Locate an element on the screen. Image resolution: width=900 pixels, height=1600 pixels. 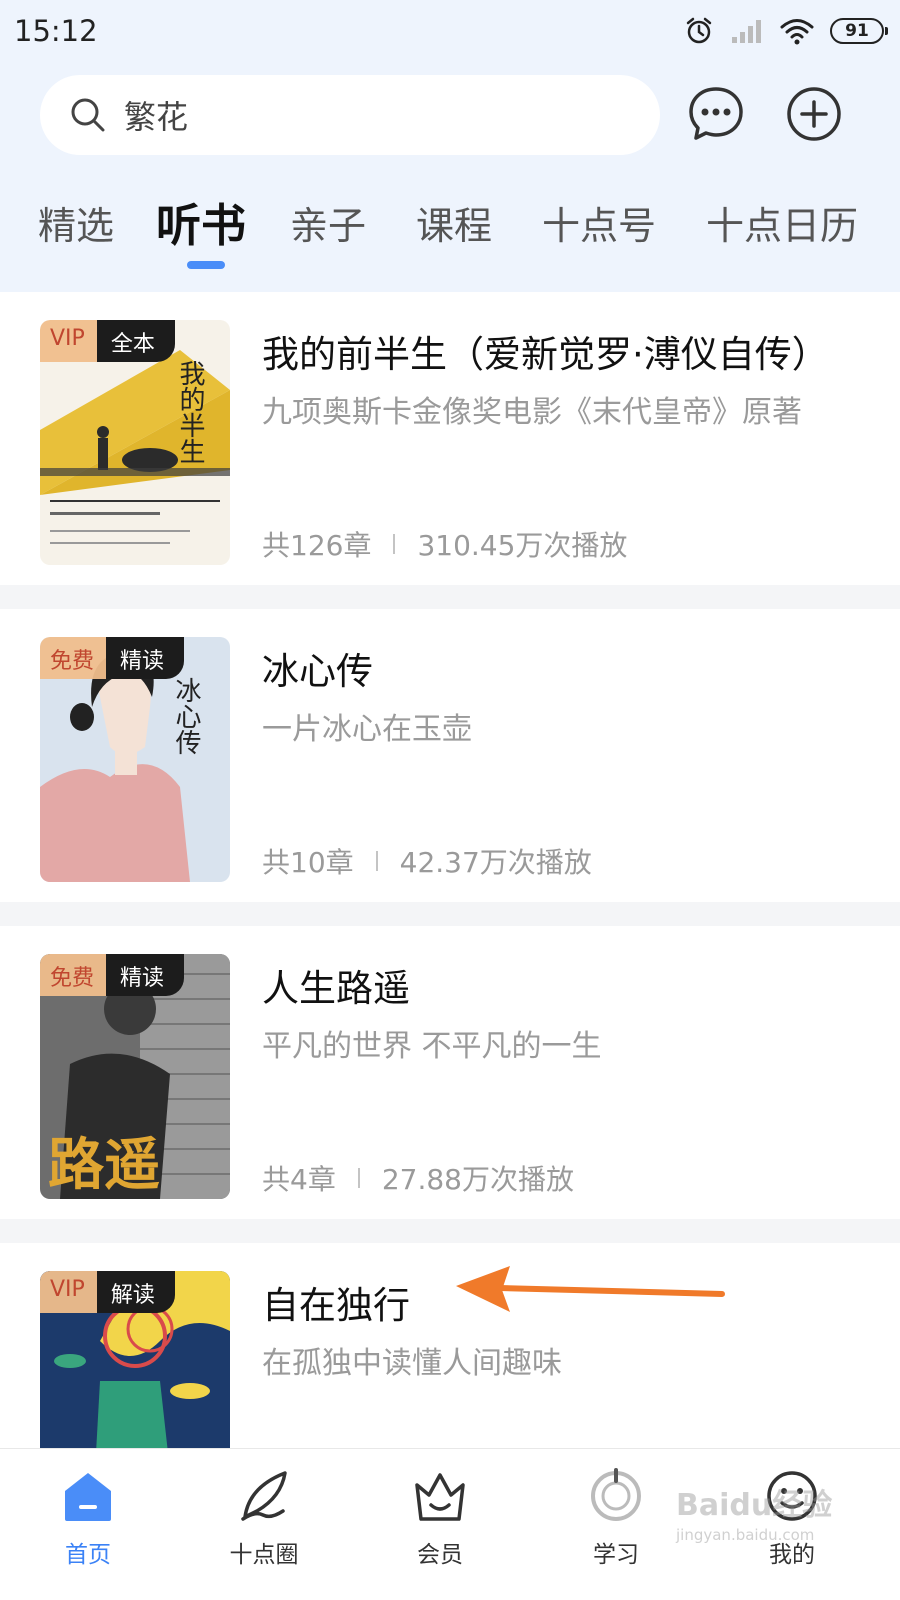
watermark-line1: Baidu经验 is located at coordinates (754, 1505).